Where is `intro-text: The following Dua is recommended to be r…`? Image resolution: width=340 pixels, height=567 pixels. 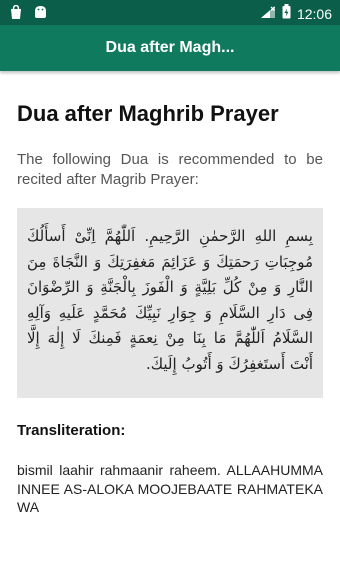
intro-text: The following Dua is recommended to be r… is located at coordinates (170, 169).